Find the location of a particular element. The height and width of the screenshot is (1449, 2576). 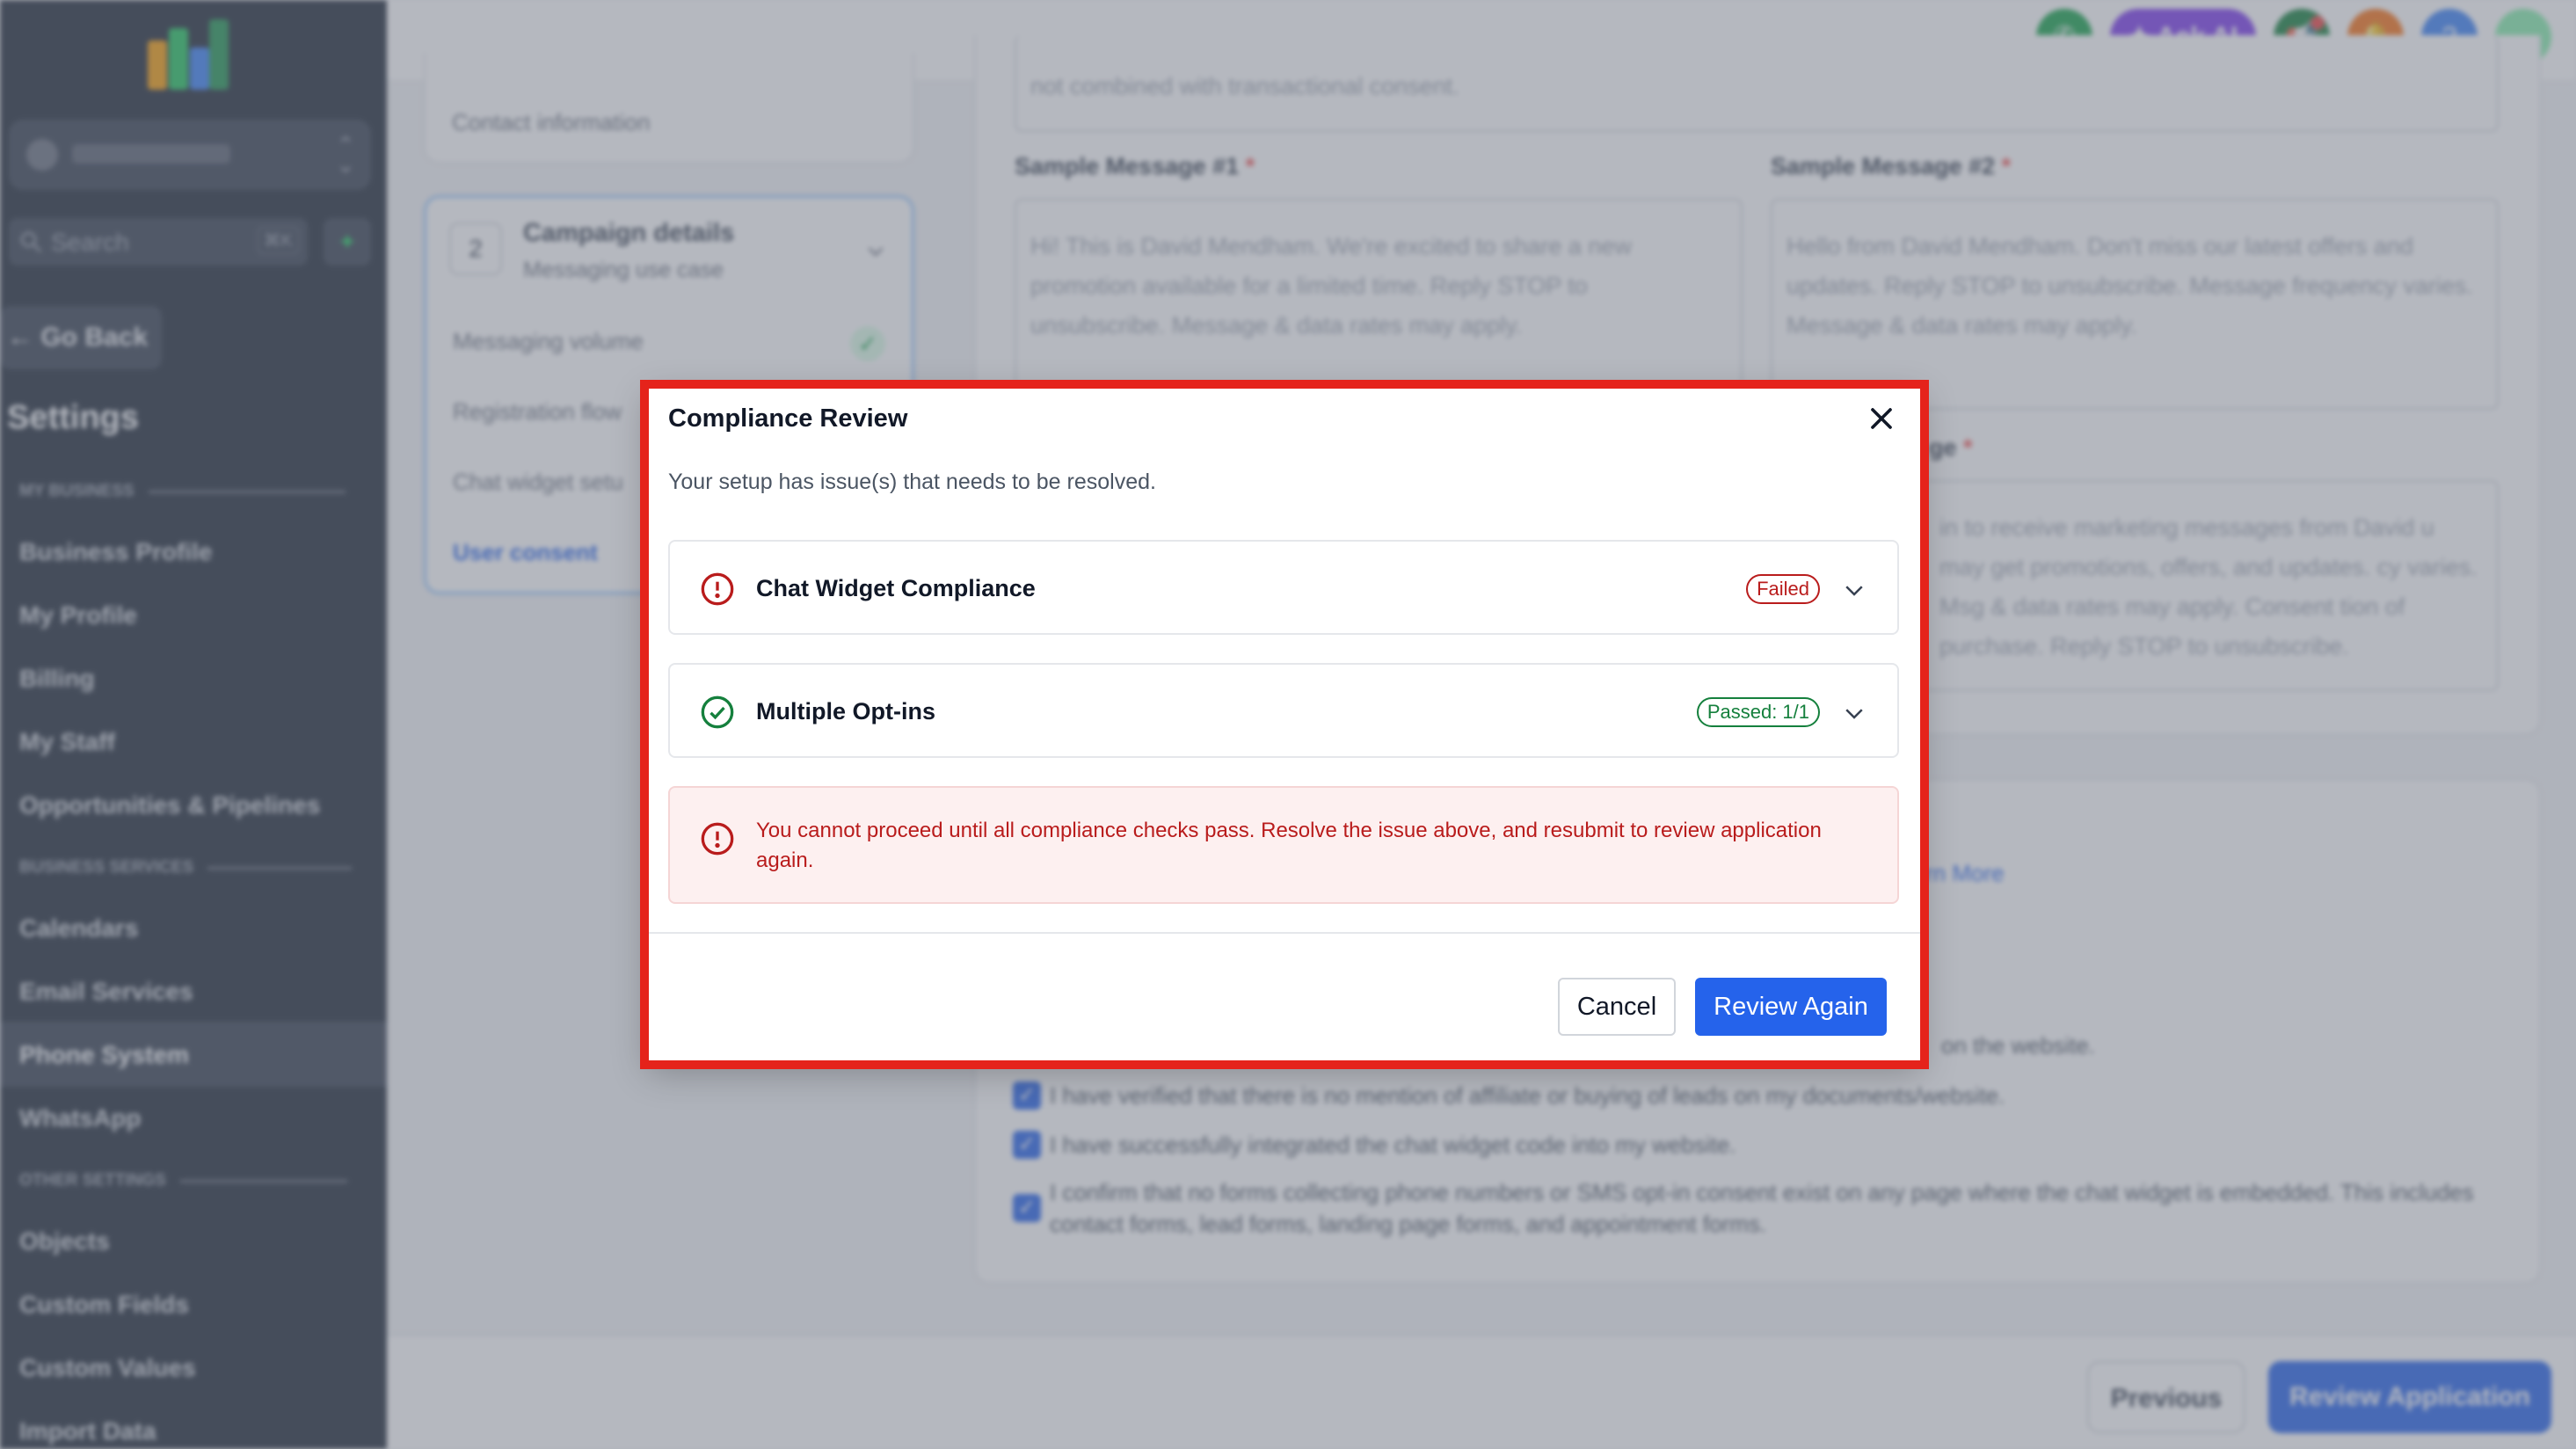

check-name: Chat Widget Compliance is located at coordinates (896, 588).